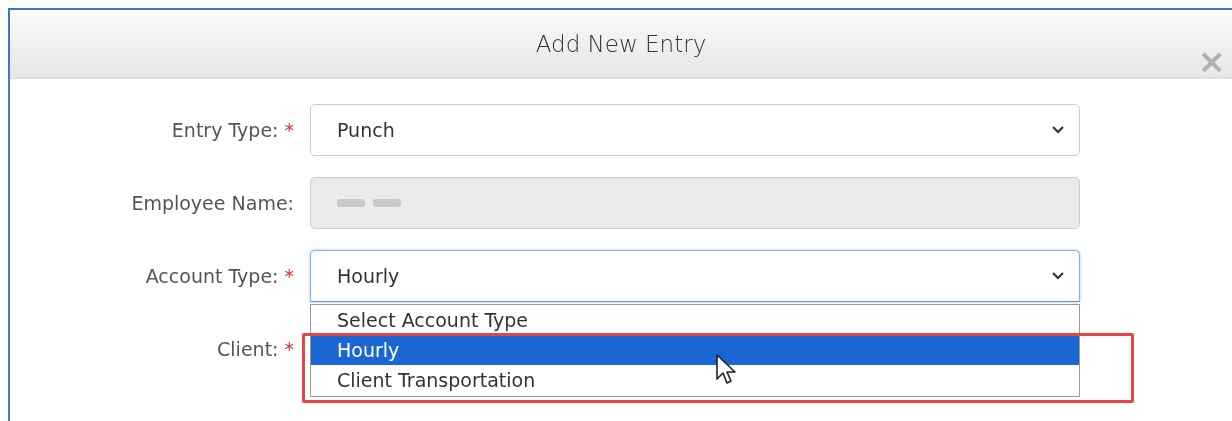 This screenshot has height=421, width=1232. I want to click on dropdown-option: Select Account Type, so click(695, 320).